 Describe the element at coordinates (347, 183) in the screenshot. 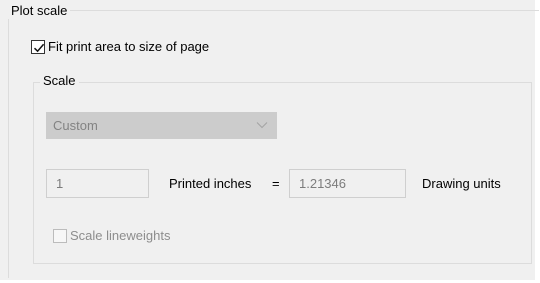

I see `drawing-units-input: 1.21346` at that location.